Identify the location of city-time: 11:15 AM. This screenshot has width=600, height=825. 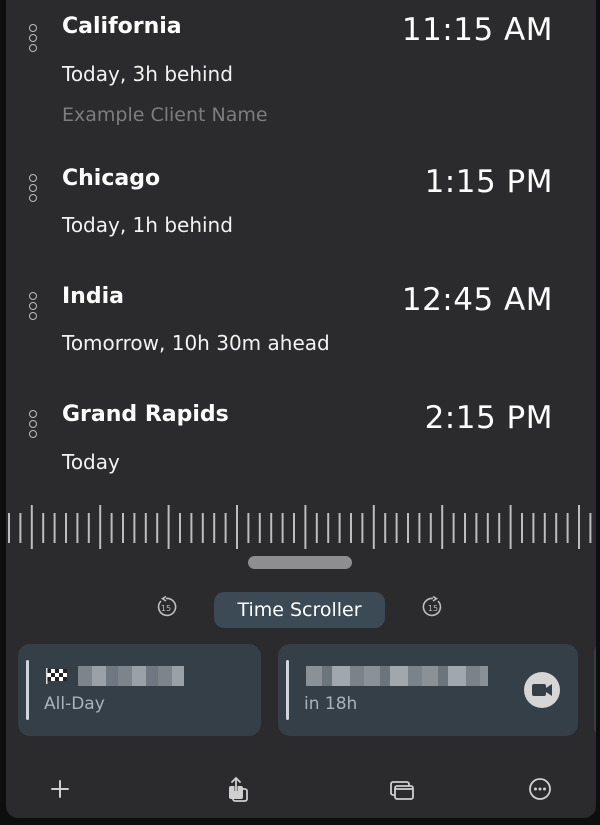
(477, 30).